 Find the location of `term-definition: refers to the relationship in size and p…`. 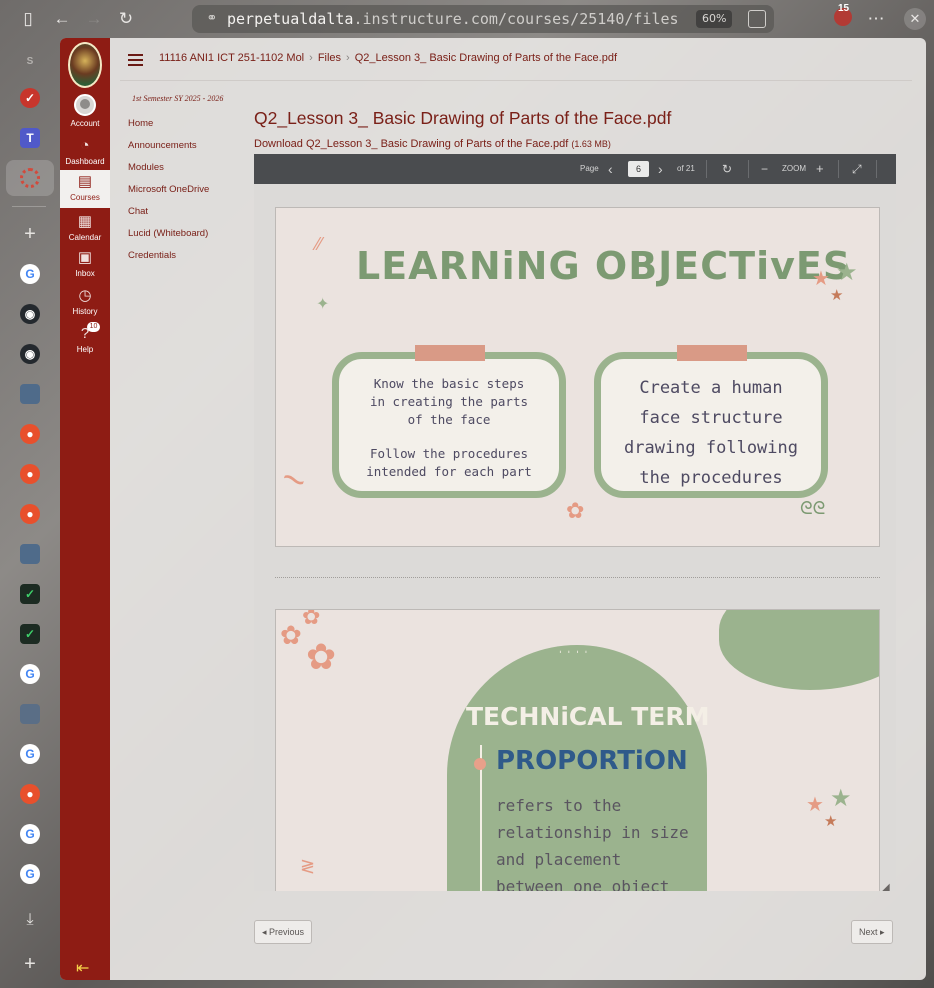

term-definition: refers to the relationship in size and p… is located at coordinates (592, 843).